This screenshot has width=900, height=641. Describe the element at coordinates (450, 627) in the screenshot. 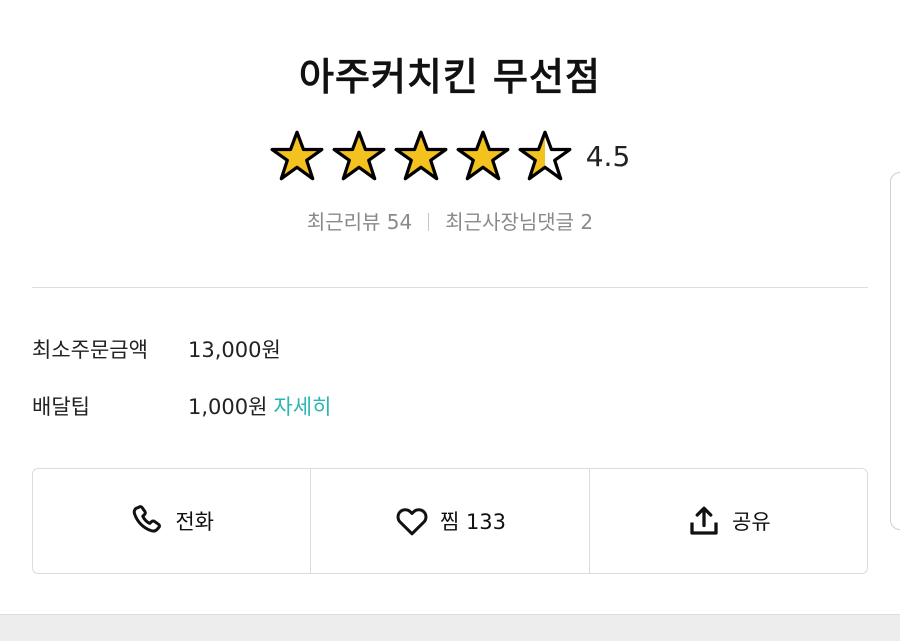

I see `bottom-strip` at that location.